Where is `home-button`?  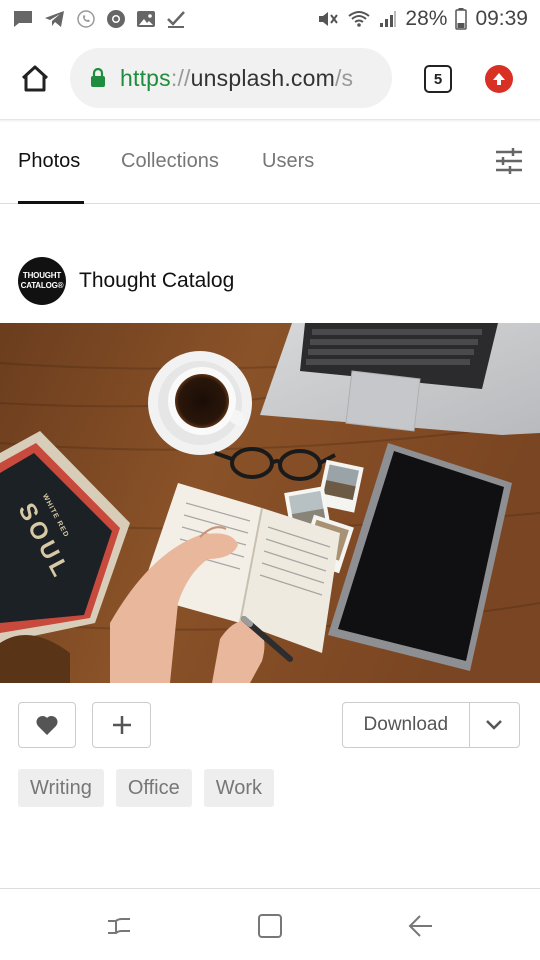
home-button is located at coordinates (35, 79).